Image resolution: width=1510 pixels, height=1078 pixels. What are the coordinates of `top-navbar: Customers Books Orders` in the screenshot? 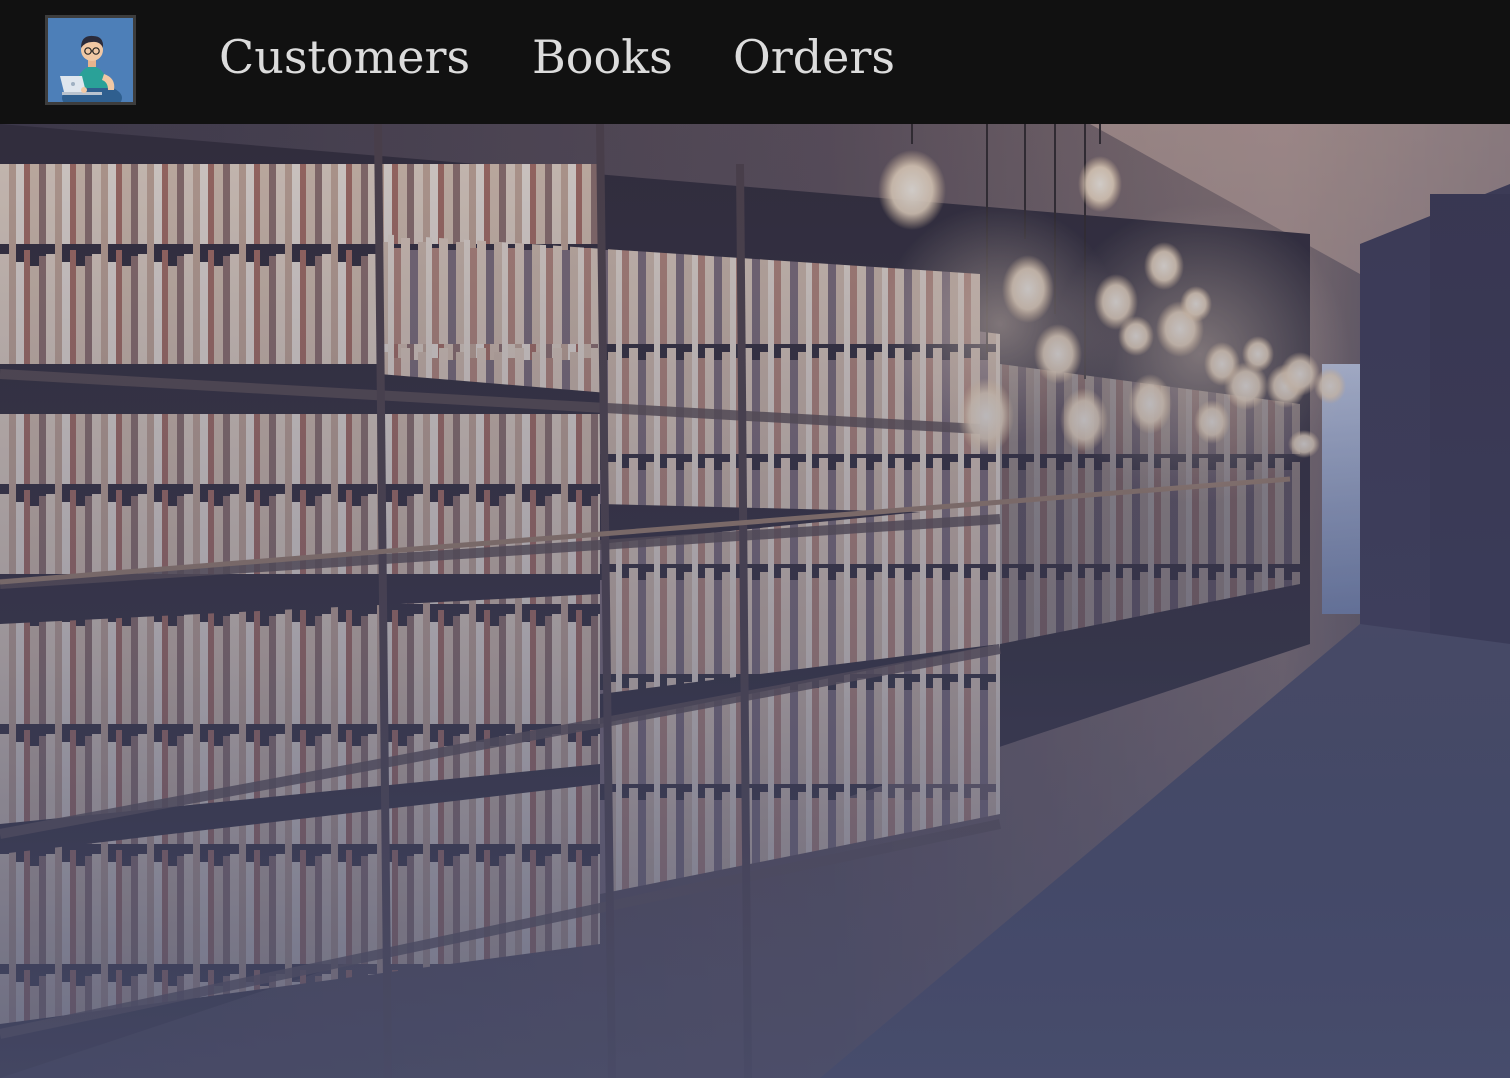 It's located at (755, 62).